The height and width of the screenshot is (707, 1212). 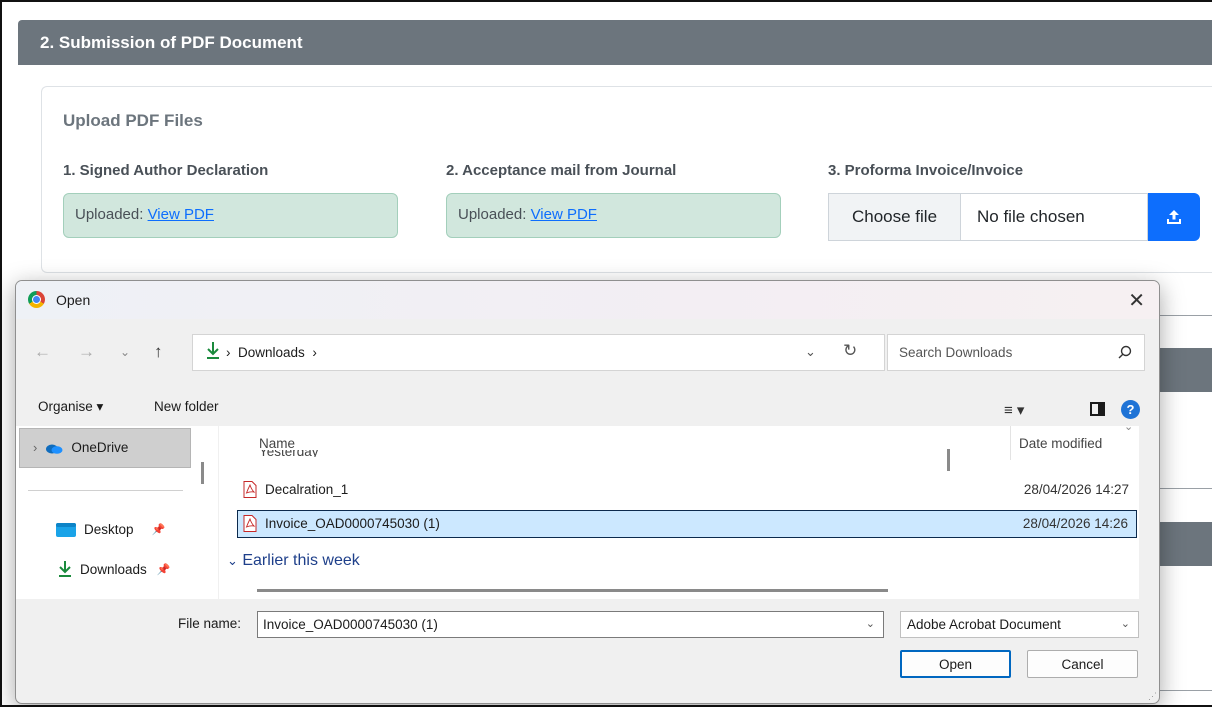 What do you see at coordinates (307, 489) in the screenshot?
I see `file-name: Decalration_1` at bounding box center [307, 489].